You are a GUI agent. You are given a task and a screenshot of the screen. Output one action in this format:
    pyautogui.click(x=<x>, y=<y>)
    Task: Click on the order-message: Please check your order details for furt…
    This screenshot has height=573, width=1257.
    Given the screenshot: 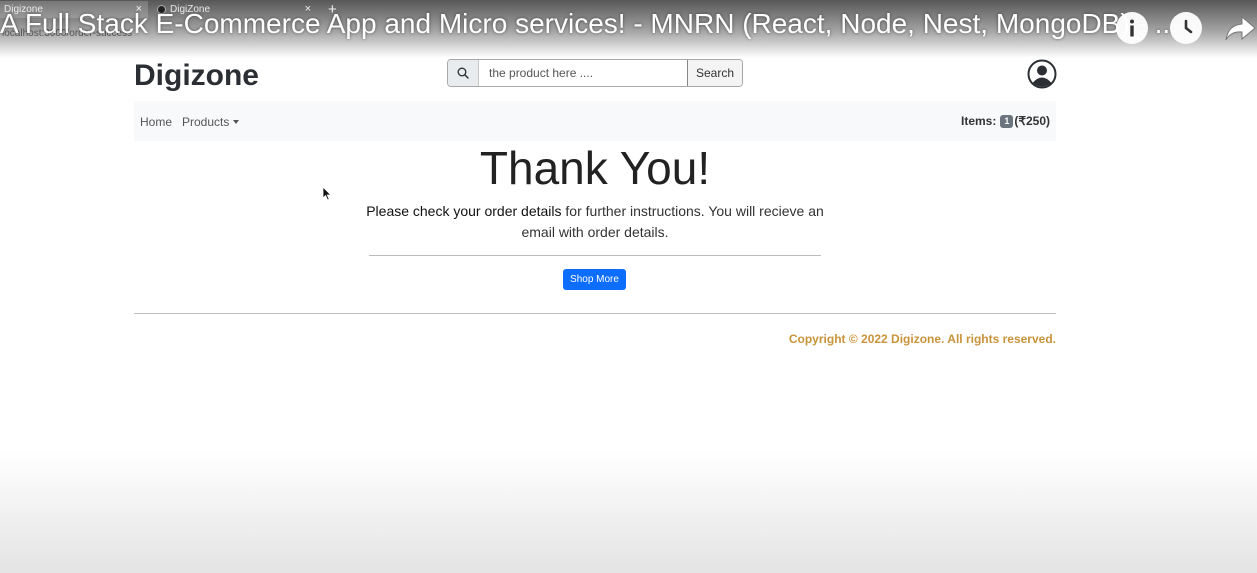 What is the action you would take?
    pyautogui.click(x=595, y=222)
    